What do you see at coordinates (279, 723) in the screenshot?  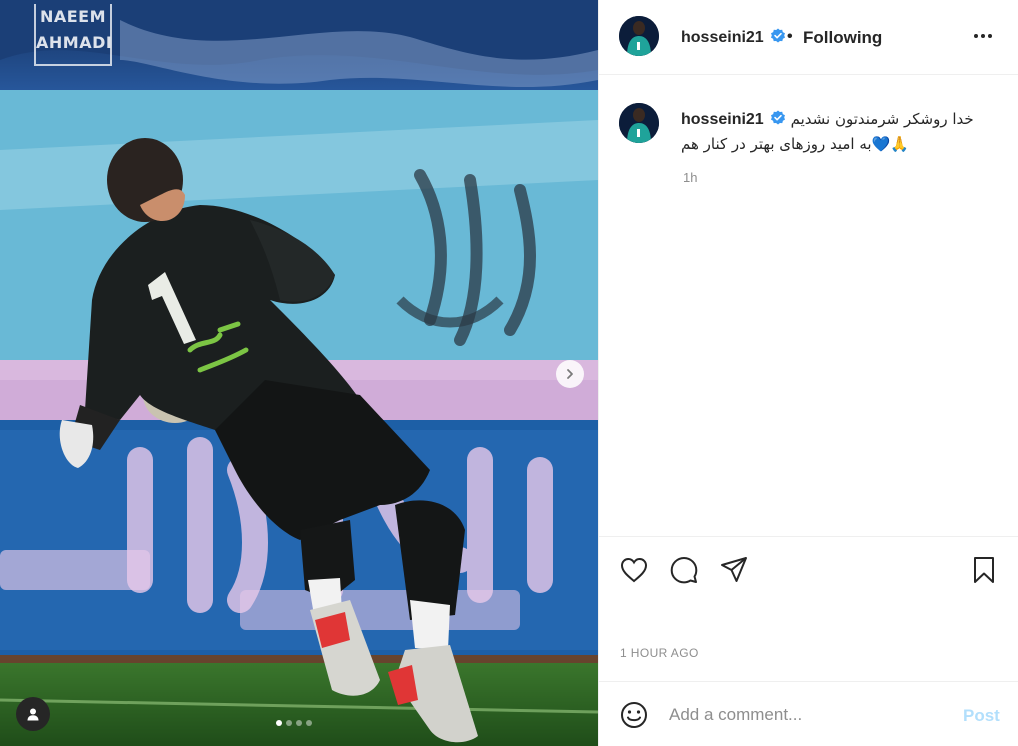 I see `carousel-dot-active` at bounding box center [279, 723].